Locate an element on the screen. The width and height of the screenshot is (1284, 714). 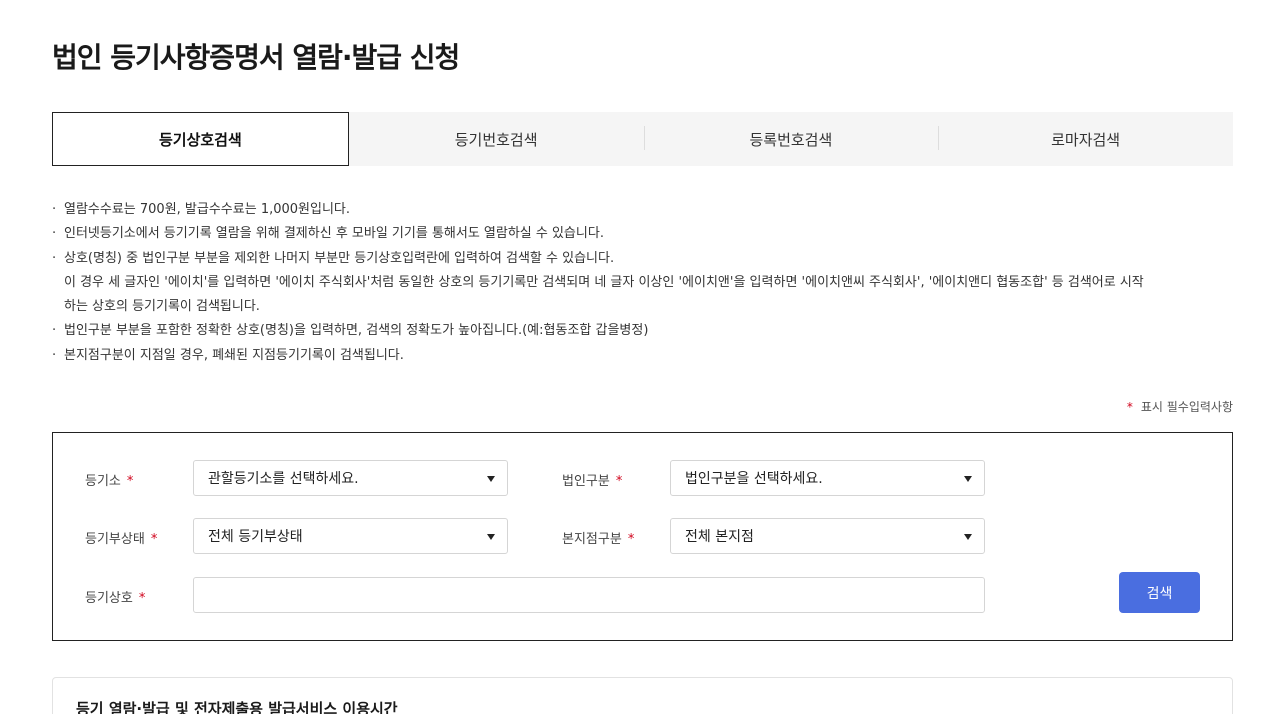
registry-status-label: 등기부상태 * is located at coordinates (121, 537).